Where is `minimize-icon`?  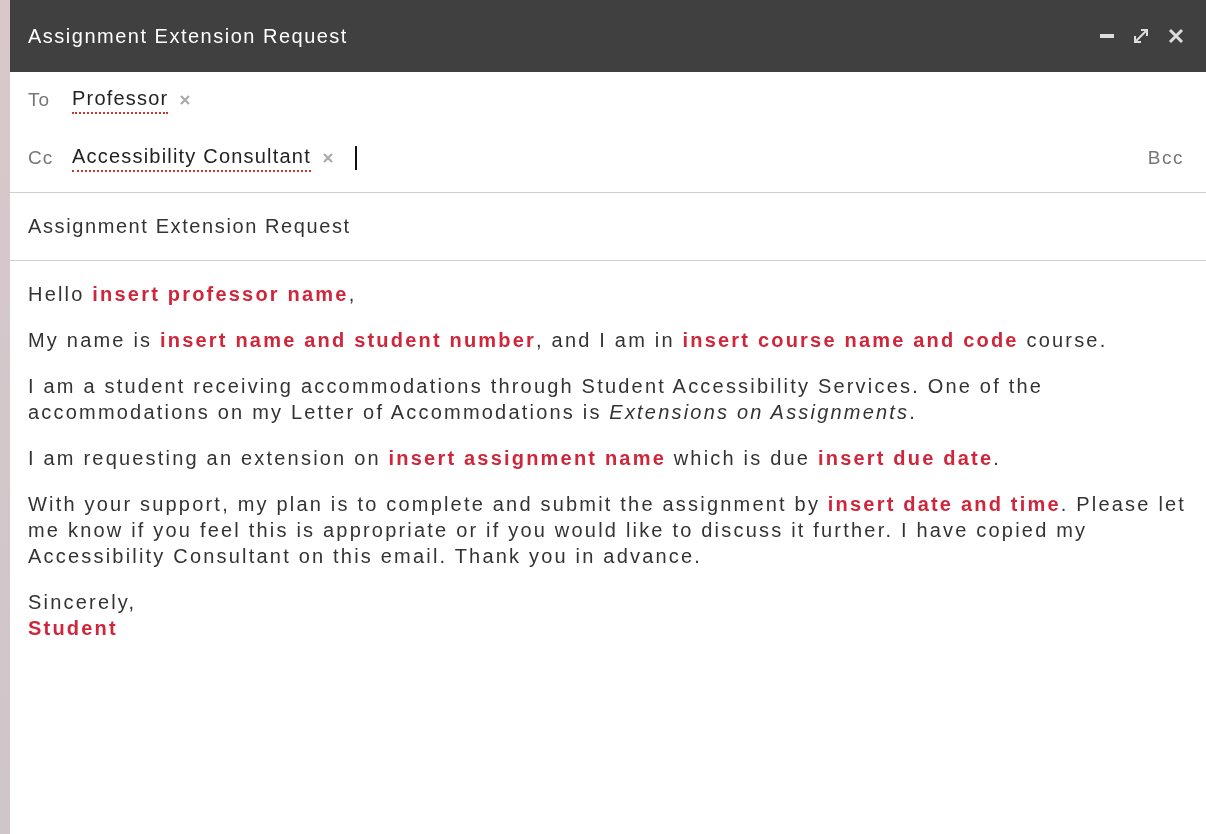 minimize-icon is located at coordinates (1107, 36).